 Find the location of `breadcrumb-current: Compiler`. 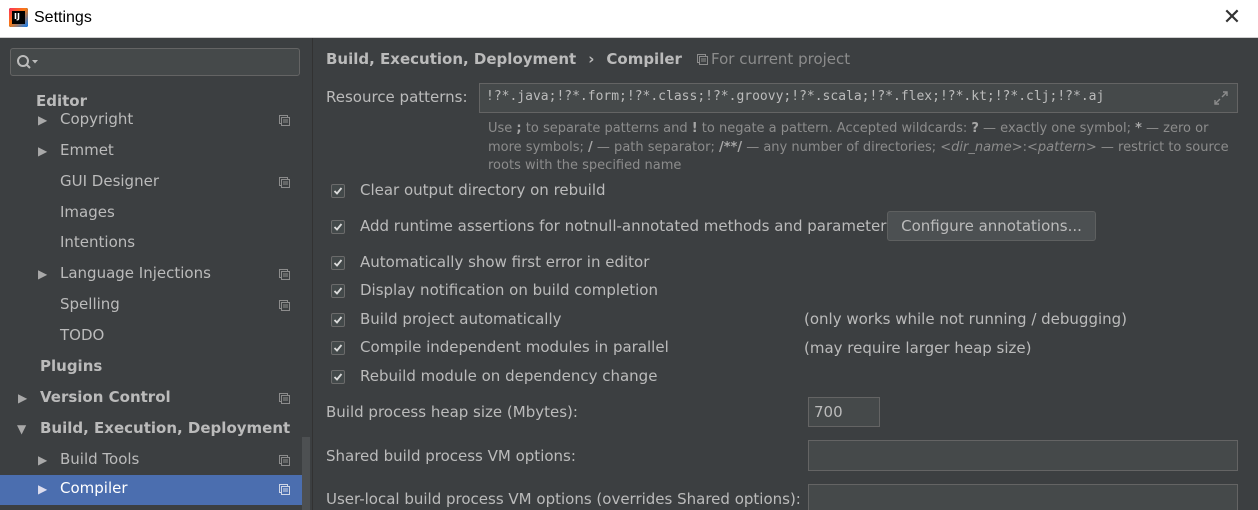

breadcrumb-current: Compiler is located at coordinates (644, 59).